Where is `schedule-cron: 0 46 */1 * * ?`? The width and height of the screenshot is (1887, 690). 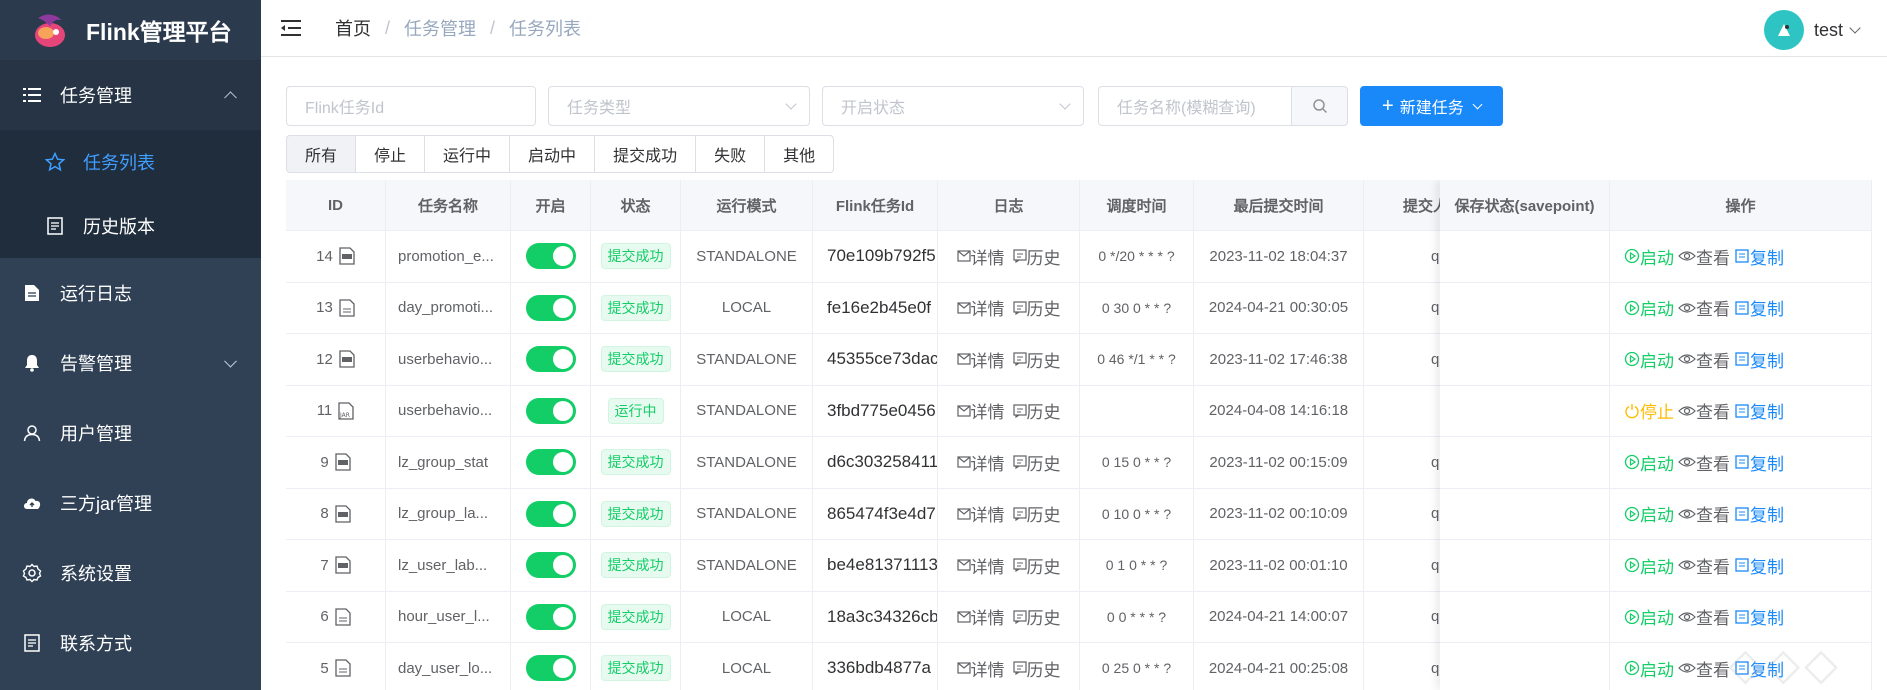
schedule-cron: 0 46 */1 * * ? is located at coordinates (1136, 359).